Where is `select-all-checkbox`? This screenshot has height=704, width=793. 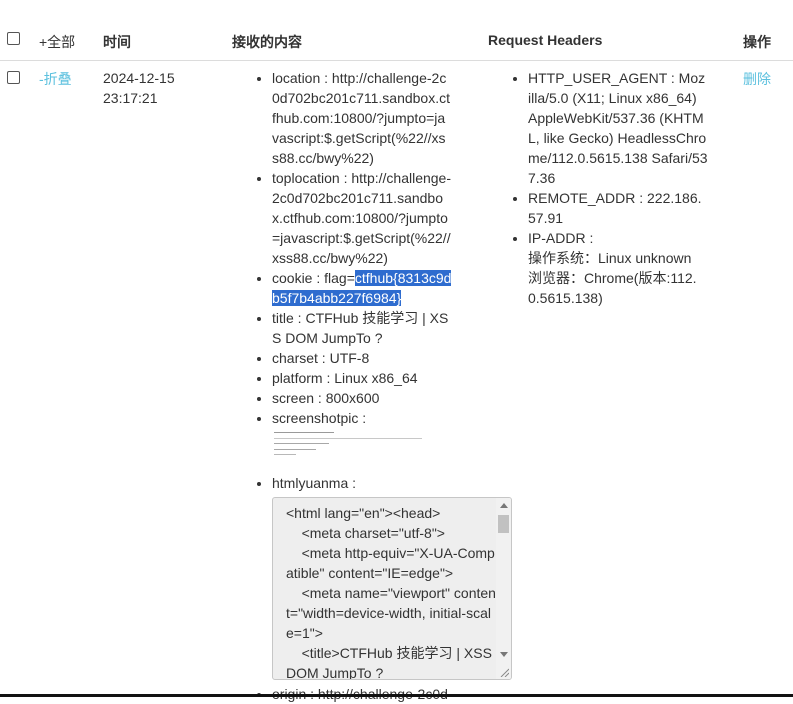 select-all-checkbox is located at coordinates (13, 38).